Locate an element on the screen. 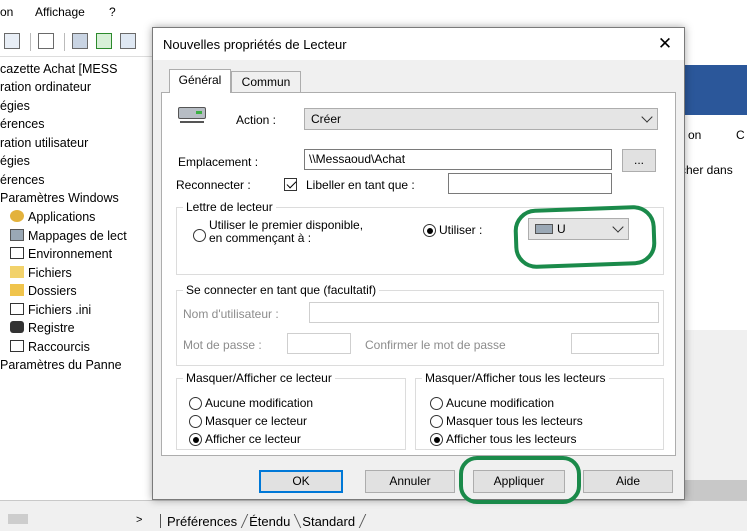 Image resolution: width=747 pixels, height=531 pixels. dialog-title: Nouvelles propriétés de Lecteur is located at coordinates (255, 44).